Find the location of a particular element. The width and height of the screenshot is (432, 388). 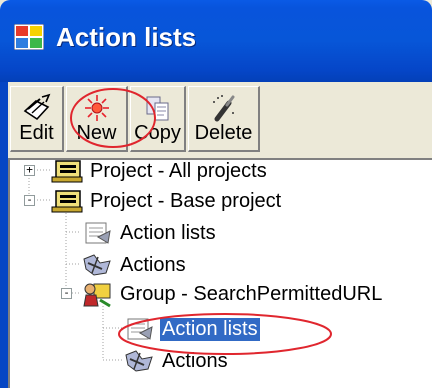

edit-button: Edit is located at coordinates (37, 119).